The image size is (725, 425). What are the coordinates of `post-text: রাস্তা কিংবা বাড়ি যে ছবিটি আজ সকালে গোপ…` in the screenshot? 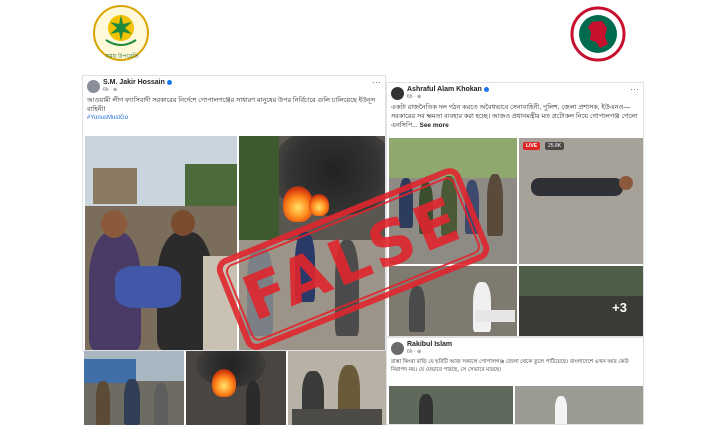 It's located at (510, 366).